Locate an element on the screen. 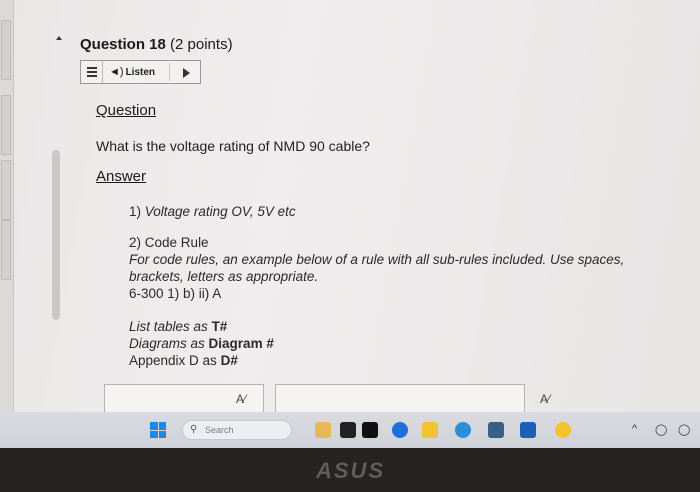  chevron-up-icon: ^ is located at coordinates (634, 429).